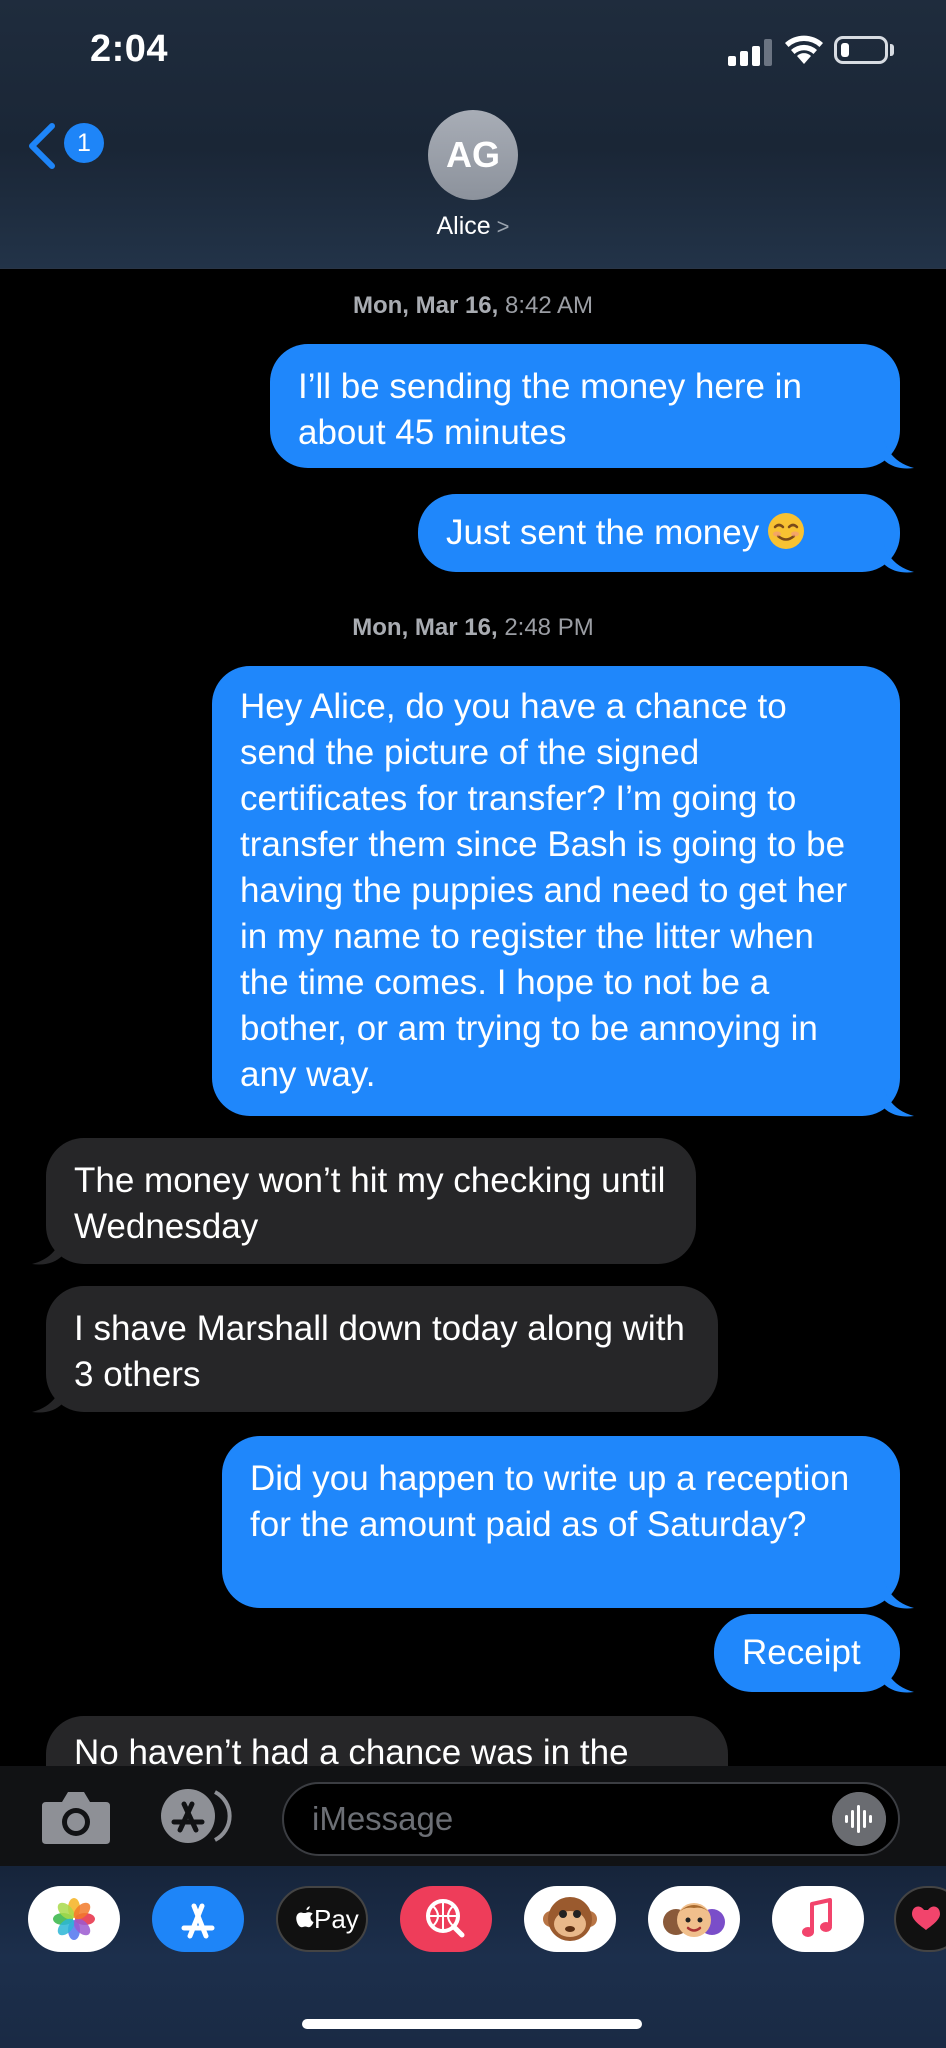 The height and width of the screenshot is (2048, 946). Describe the element at coordinates (786, 531) in the screenshot. I see `smiling-face-icon` at that location.